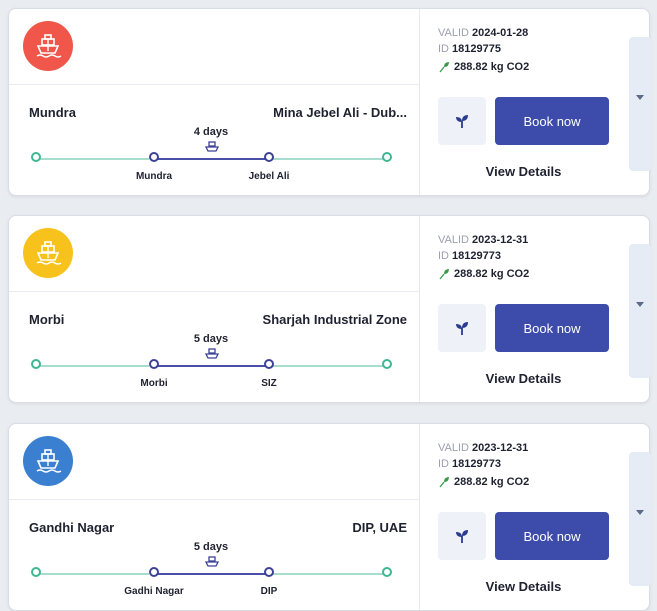 The width and height of the screenshot is (657, 611). What do you see at coordinates (269, 176) in the screenshot?
I see `destination-port-label: Jebel Ali` at bounding box center [269, 176].